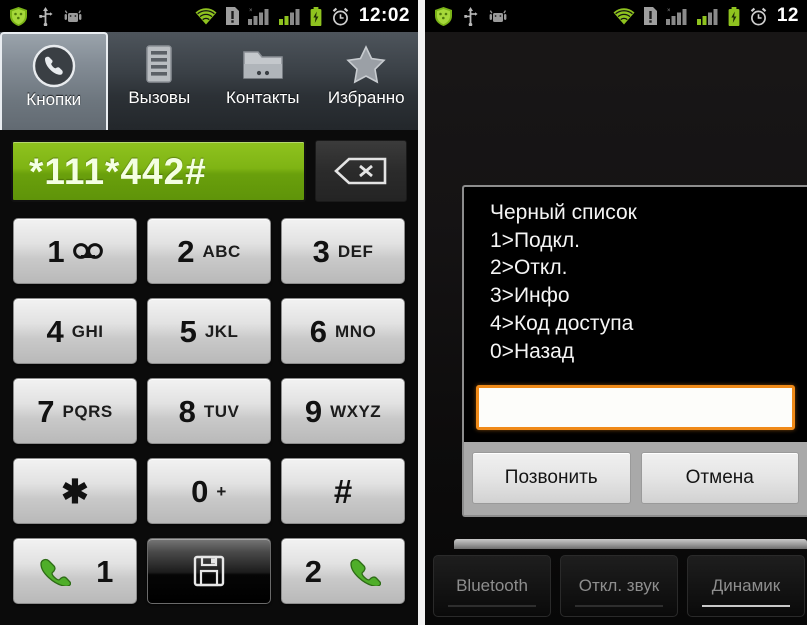  Describe the element at coordinates (529, 268) in the screenshot. I see `ussd-message-line: 2>Откл.` at that location.